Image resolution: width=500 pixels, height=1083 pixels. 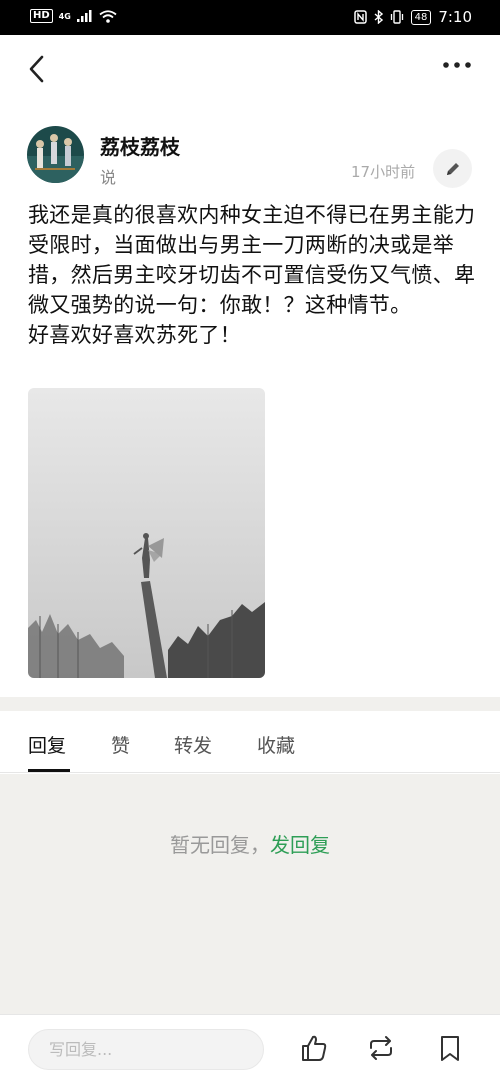 What do you see at coordinates (360, 17) in the screenshot?
I see `nfc-icon` at bounding box center [360, 17].